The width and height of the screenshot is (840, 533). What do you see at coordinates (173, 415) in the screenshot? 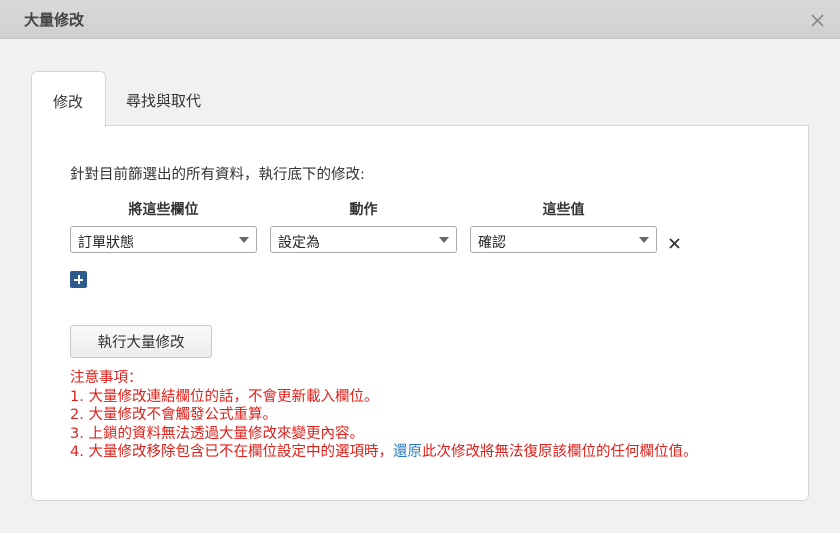
I see `note-item: 2. 大量修改不會觸發公式重算。` at bounding box center [173, 415].